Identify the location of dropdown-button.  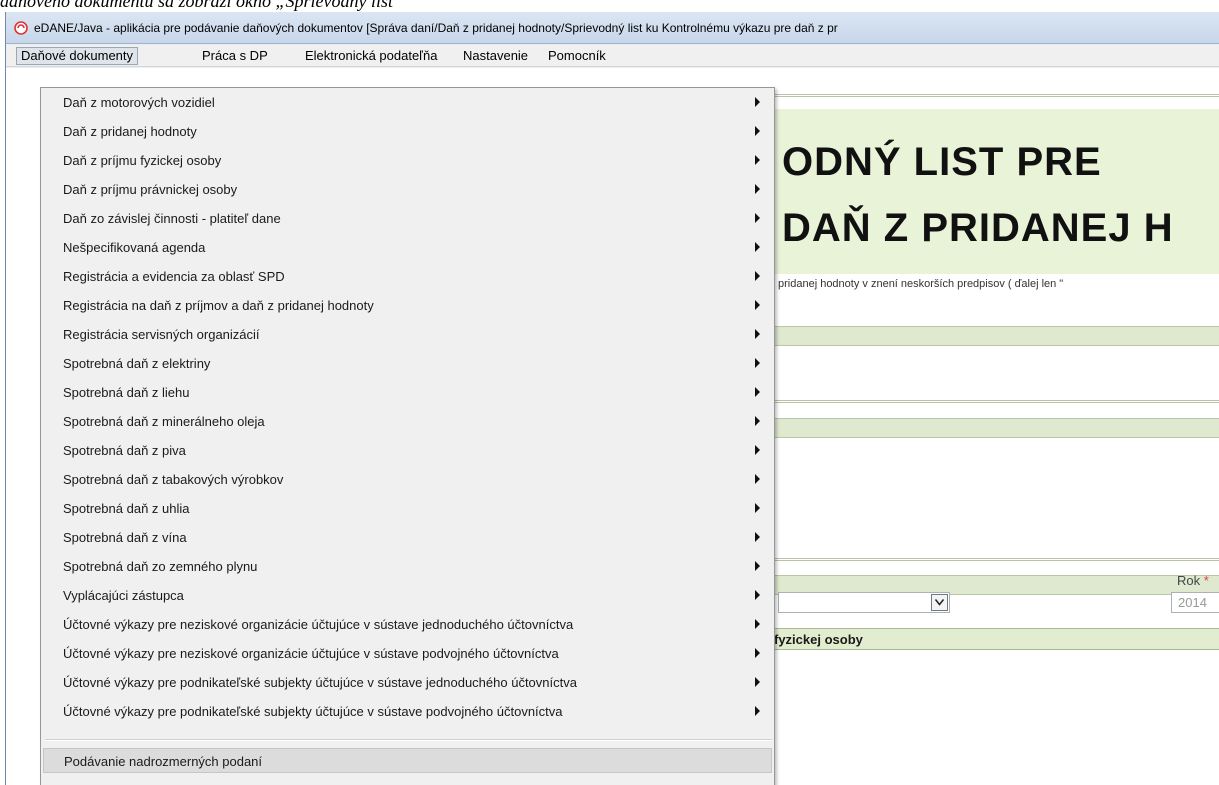
(939, 602).